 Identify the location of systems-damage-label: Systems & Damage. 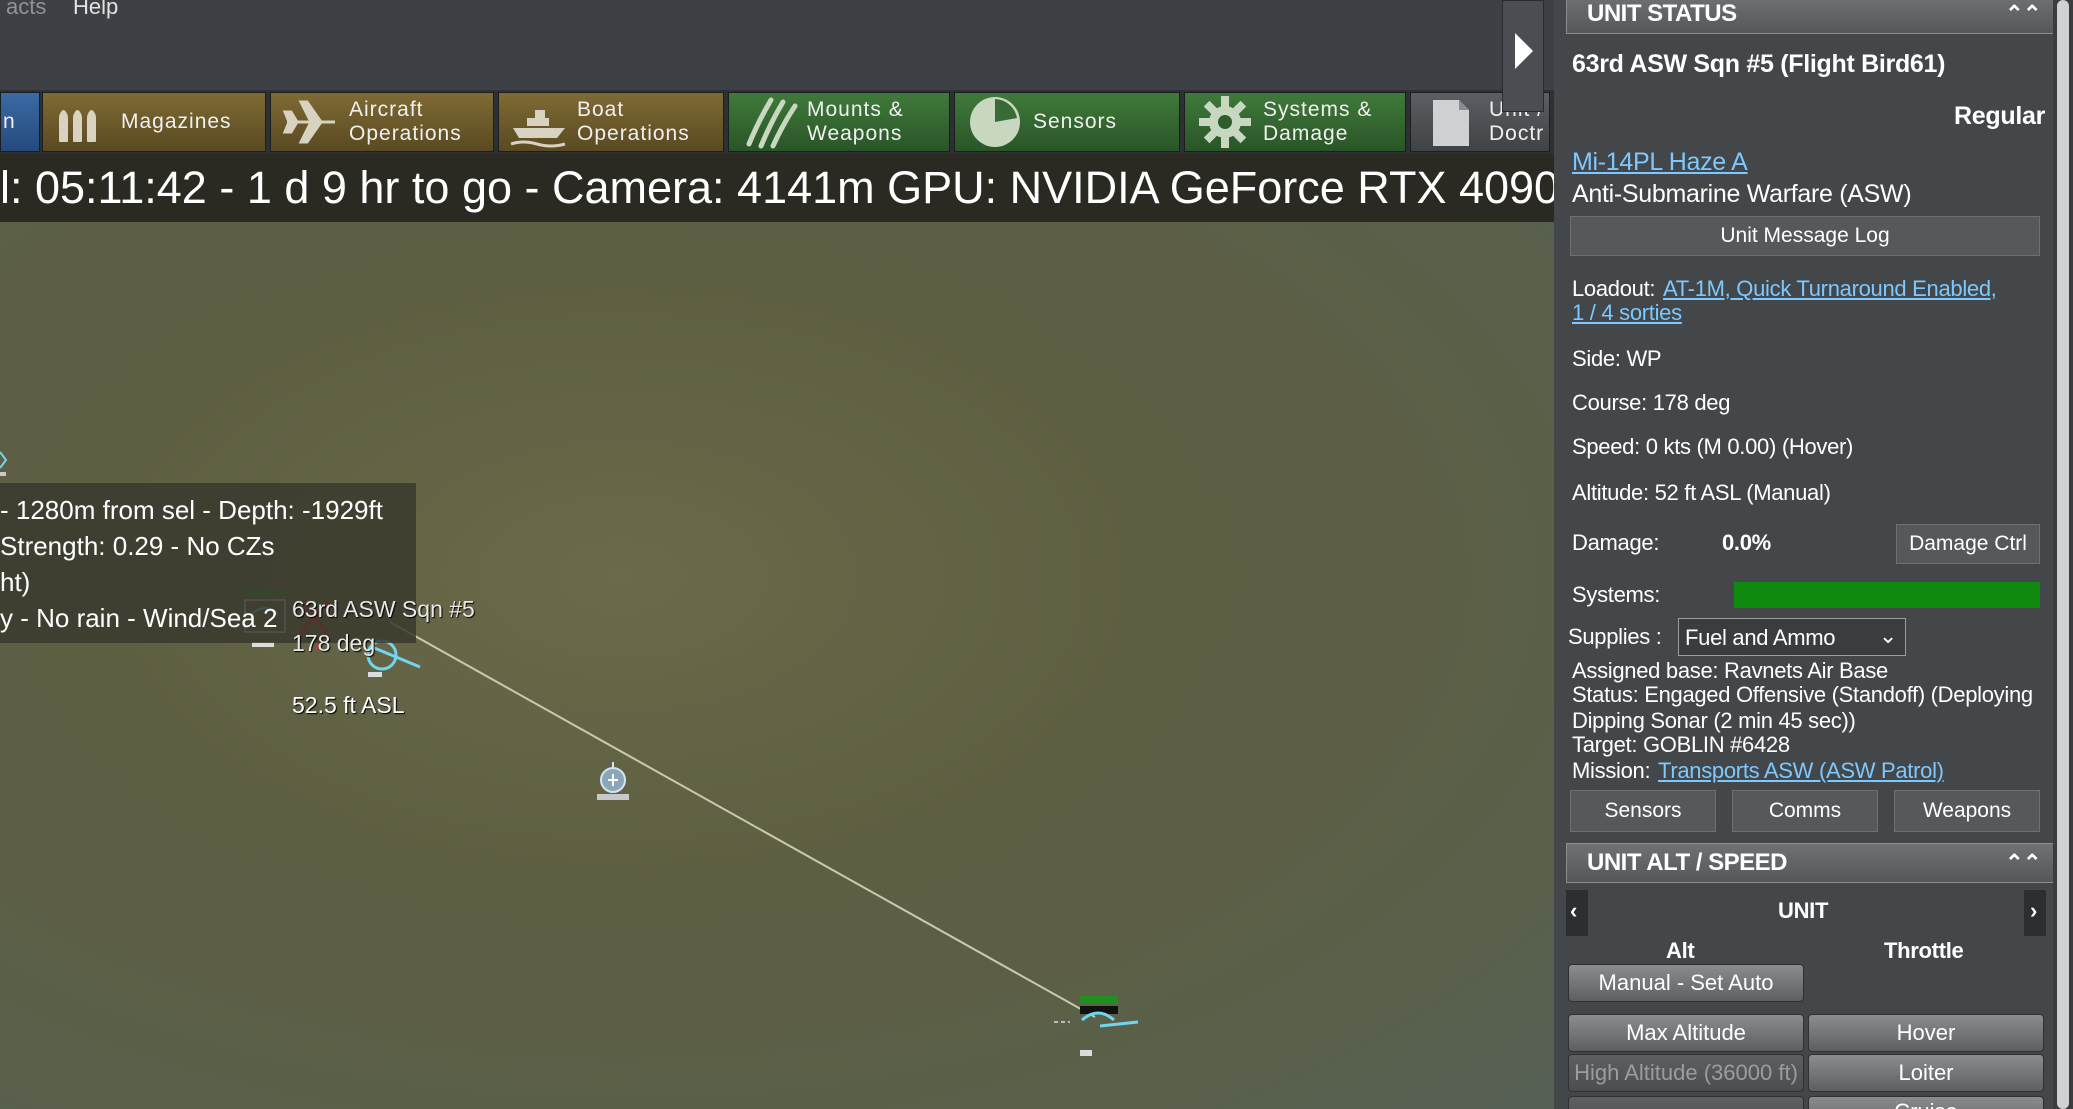
(1318, 121).